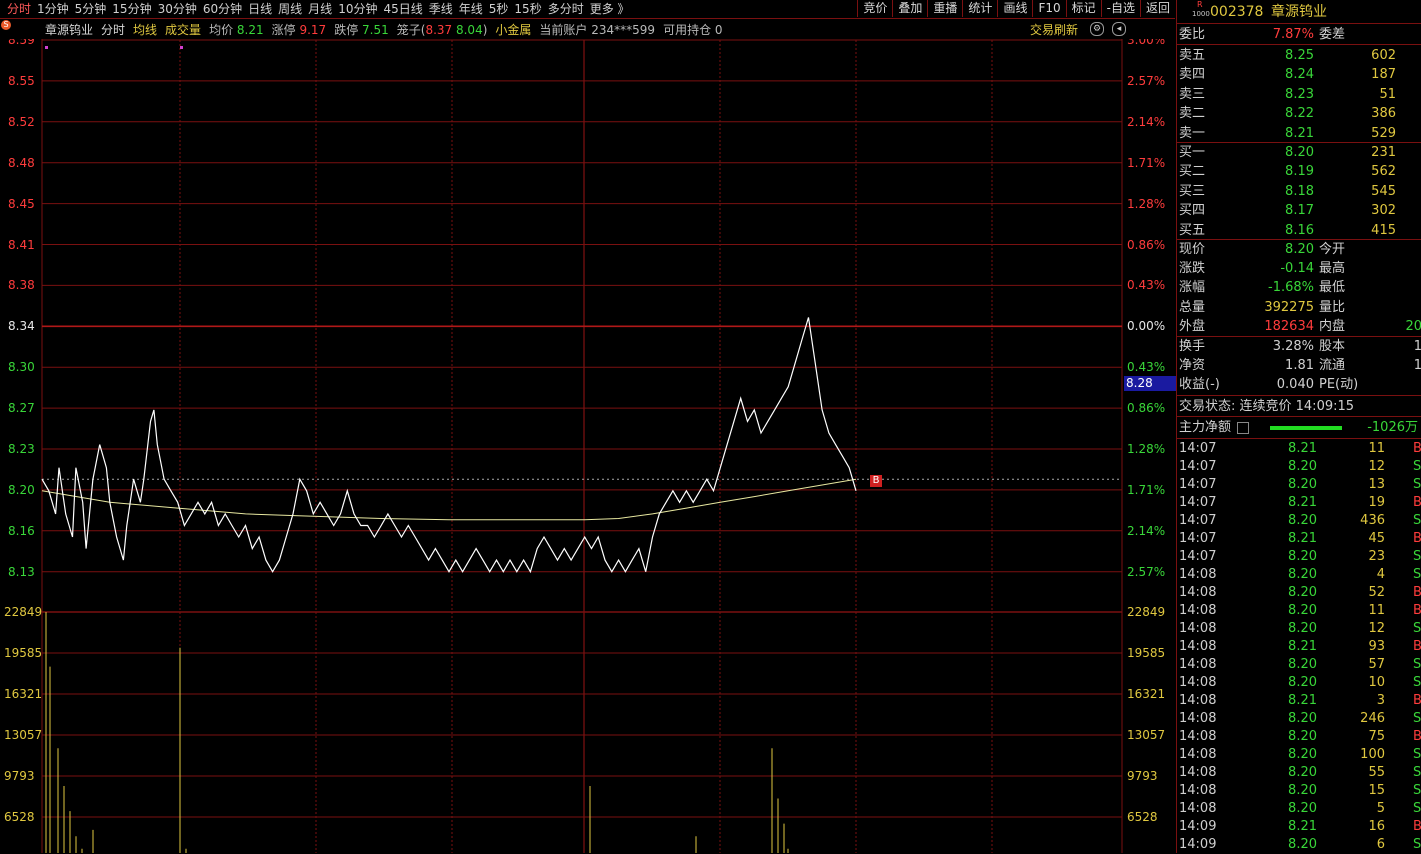 Image resolution: width=1421 pixels, height=854 pixels. I want to click on ask-row: 卖三 8.23 51, so click(1299, 94).